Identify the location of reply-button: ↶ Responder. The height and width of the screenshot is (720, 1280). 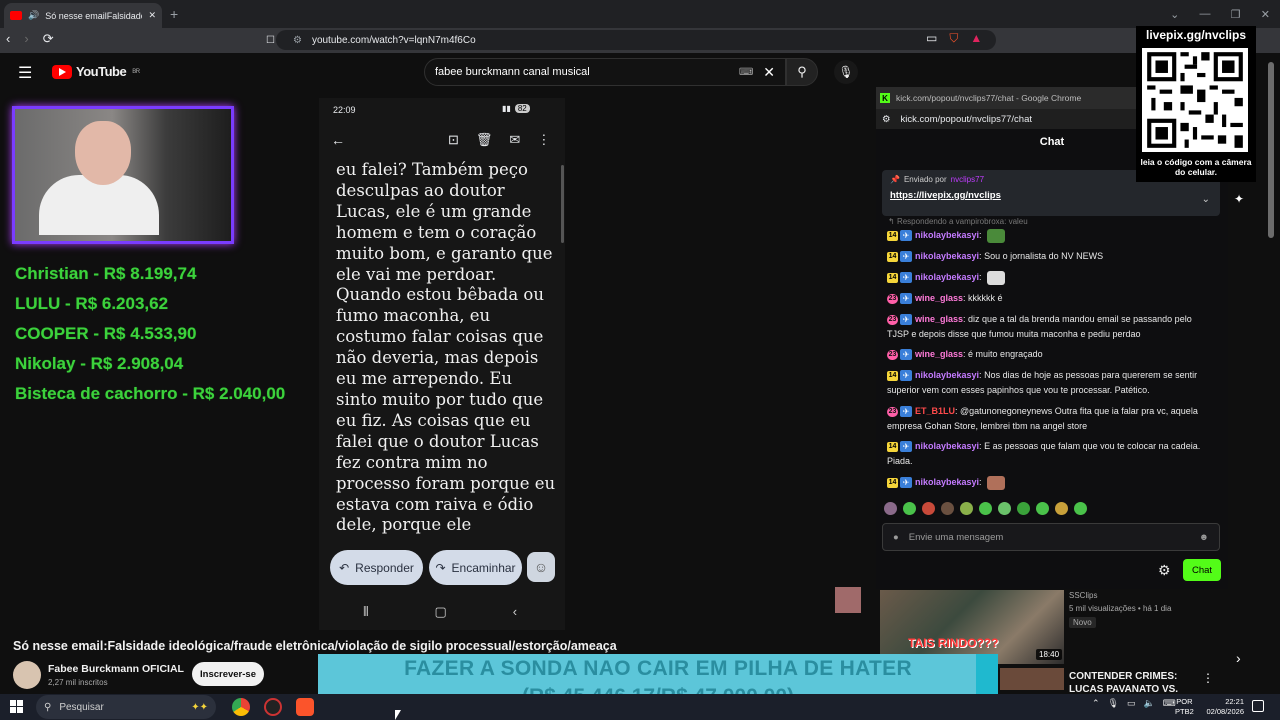
(376, 567).